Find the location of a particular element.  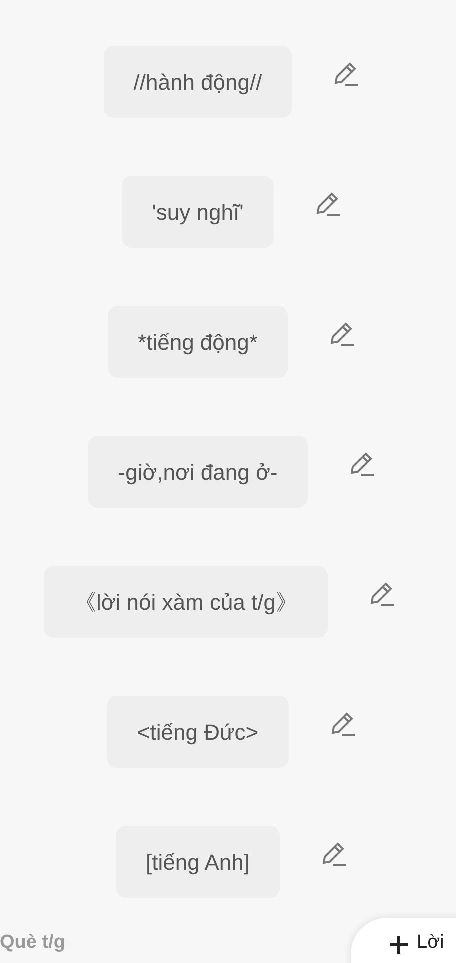

format-chip: -giờ,nơi đang ở- is located at coordinates (198, 472).